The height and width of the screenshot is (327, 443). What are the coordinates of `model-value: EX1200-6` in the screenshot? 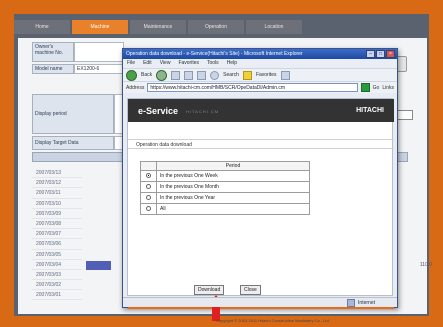 It's located at (99, 69).